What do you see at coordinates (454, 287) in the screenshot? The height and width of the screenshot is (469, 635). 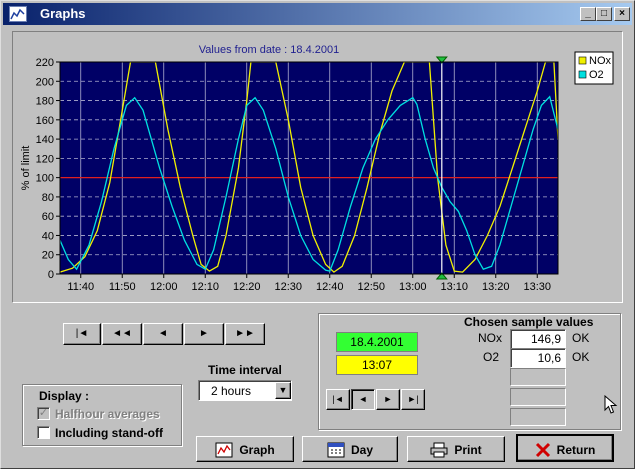 I see `x-tick-label: 13:10` at bounding box center [454, 287].